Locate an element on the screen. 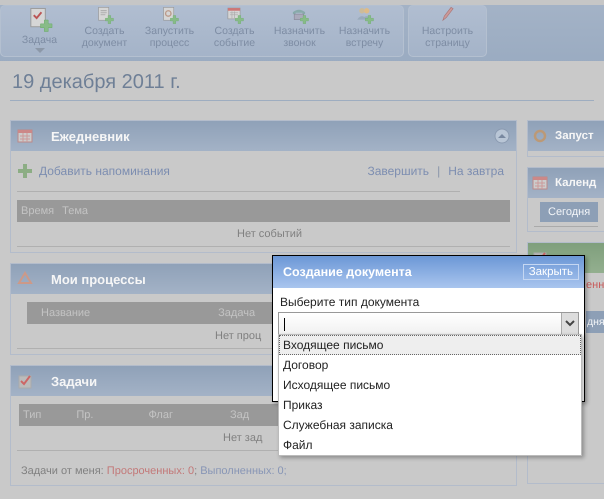 This screenshot has height=499, width=604. field-label: Выберите тип документа is located at coordinates (350, 302).